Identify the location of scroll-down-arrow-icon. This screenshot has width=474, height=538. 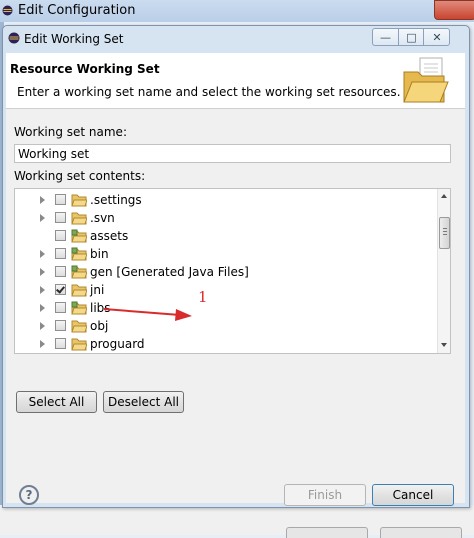
(444, 345).